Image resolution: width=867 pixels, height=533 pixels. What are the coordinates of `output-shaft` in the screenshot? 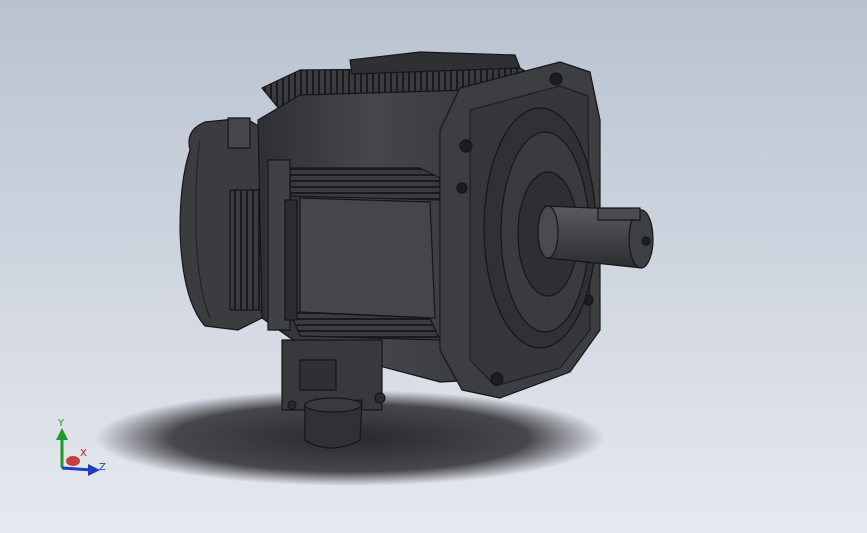 It's located at (595, 237).